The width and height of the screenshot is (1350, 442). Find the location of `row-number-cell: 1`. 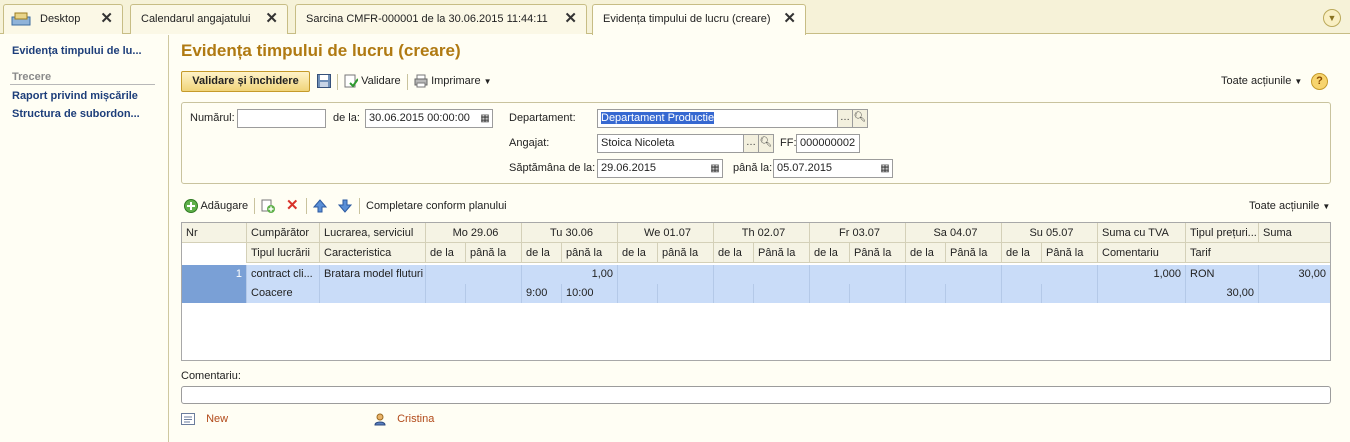

row-number-cell: 1 is located at coordinates (214, 284).